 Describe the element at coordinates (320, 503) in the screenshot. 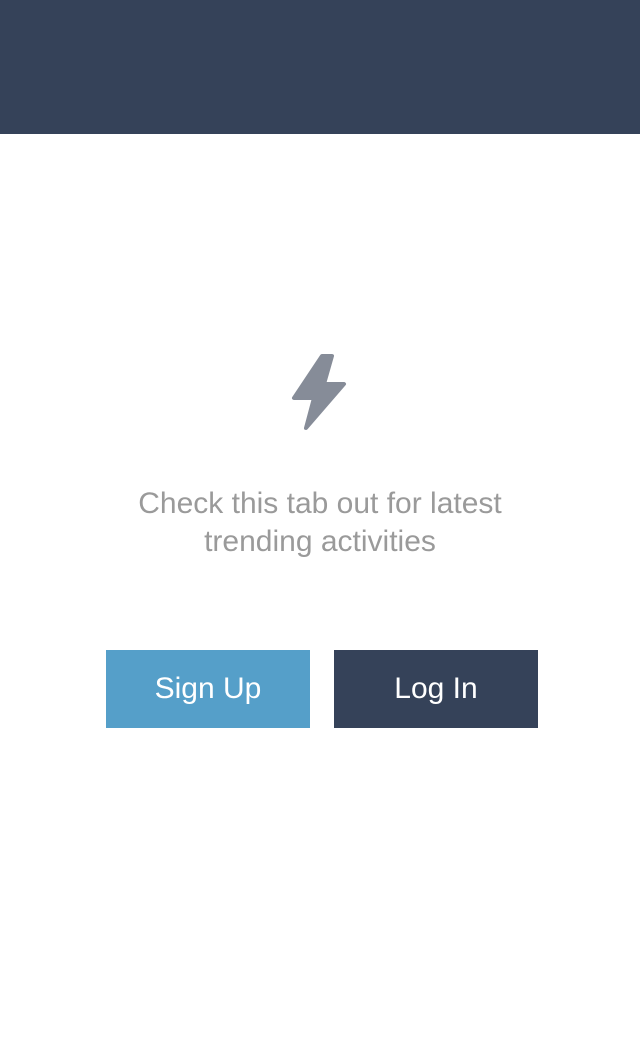

I see `empty-state-message-line-1: Check this tab out for latest` at that location.